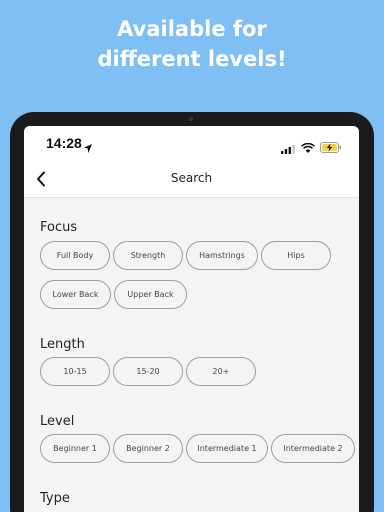 This screenshot has height=512, width=384. What do you see at coordinates (227, 448) in the screenshot?
I see `filter-chip-intermediate-1: Intermediate 1` at bounding box center [227, 448].